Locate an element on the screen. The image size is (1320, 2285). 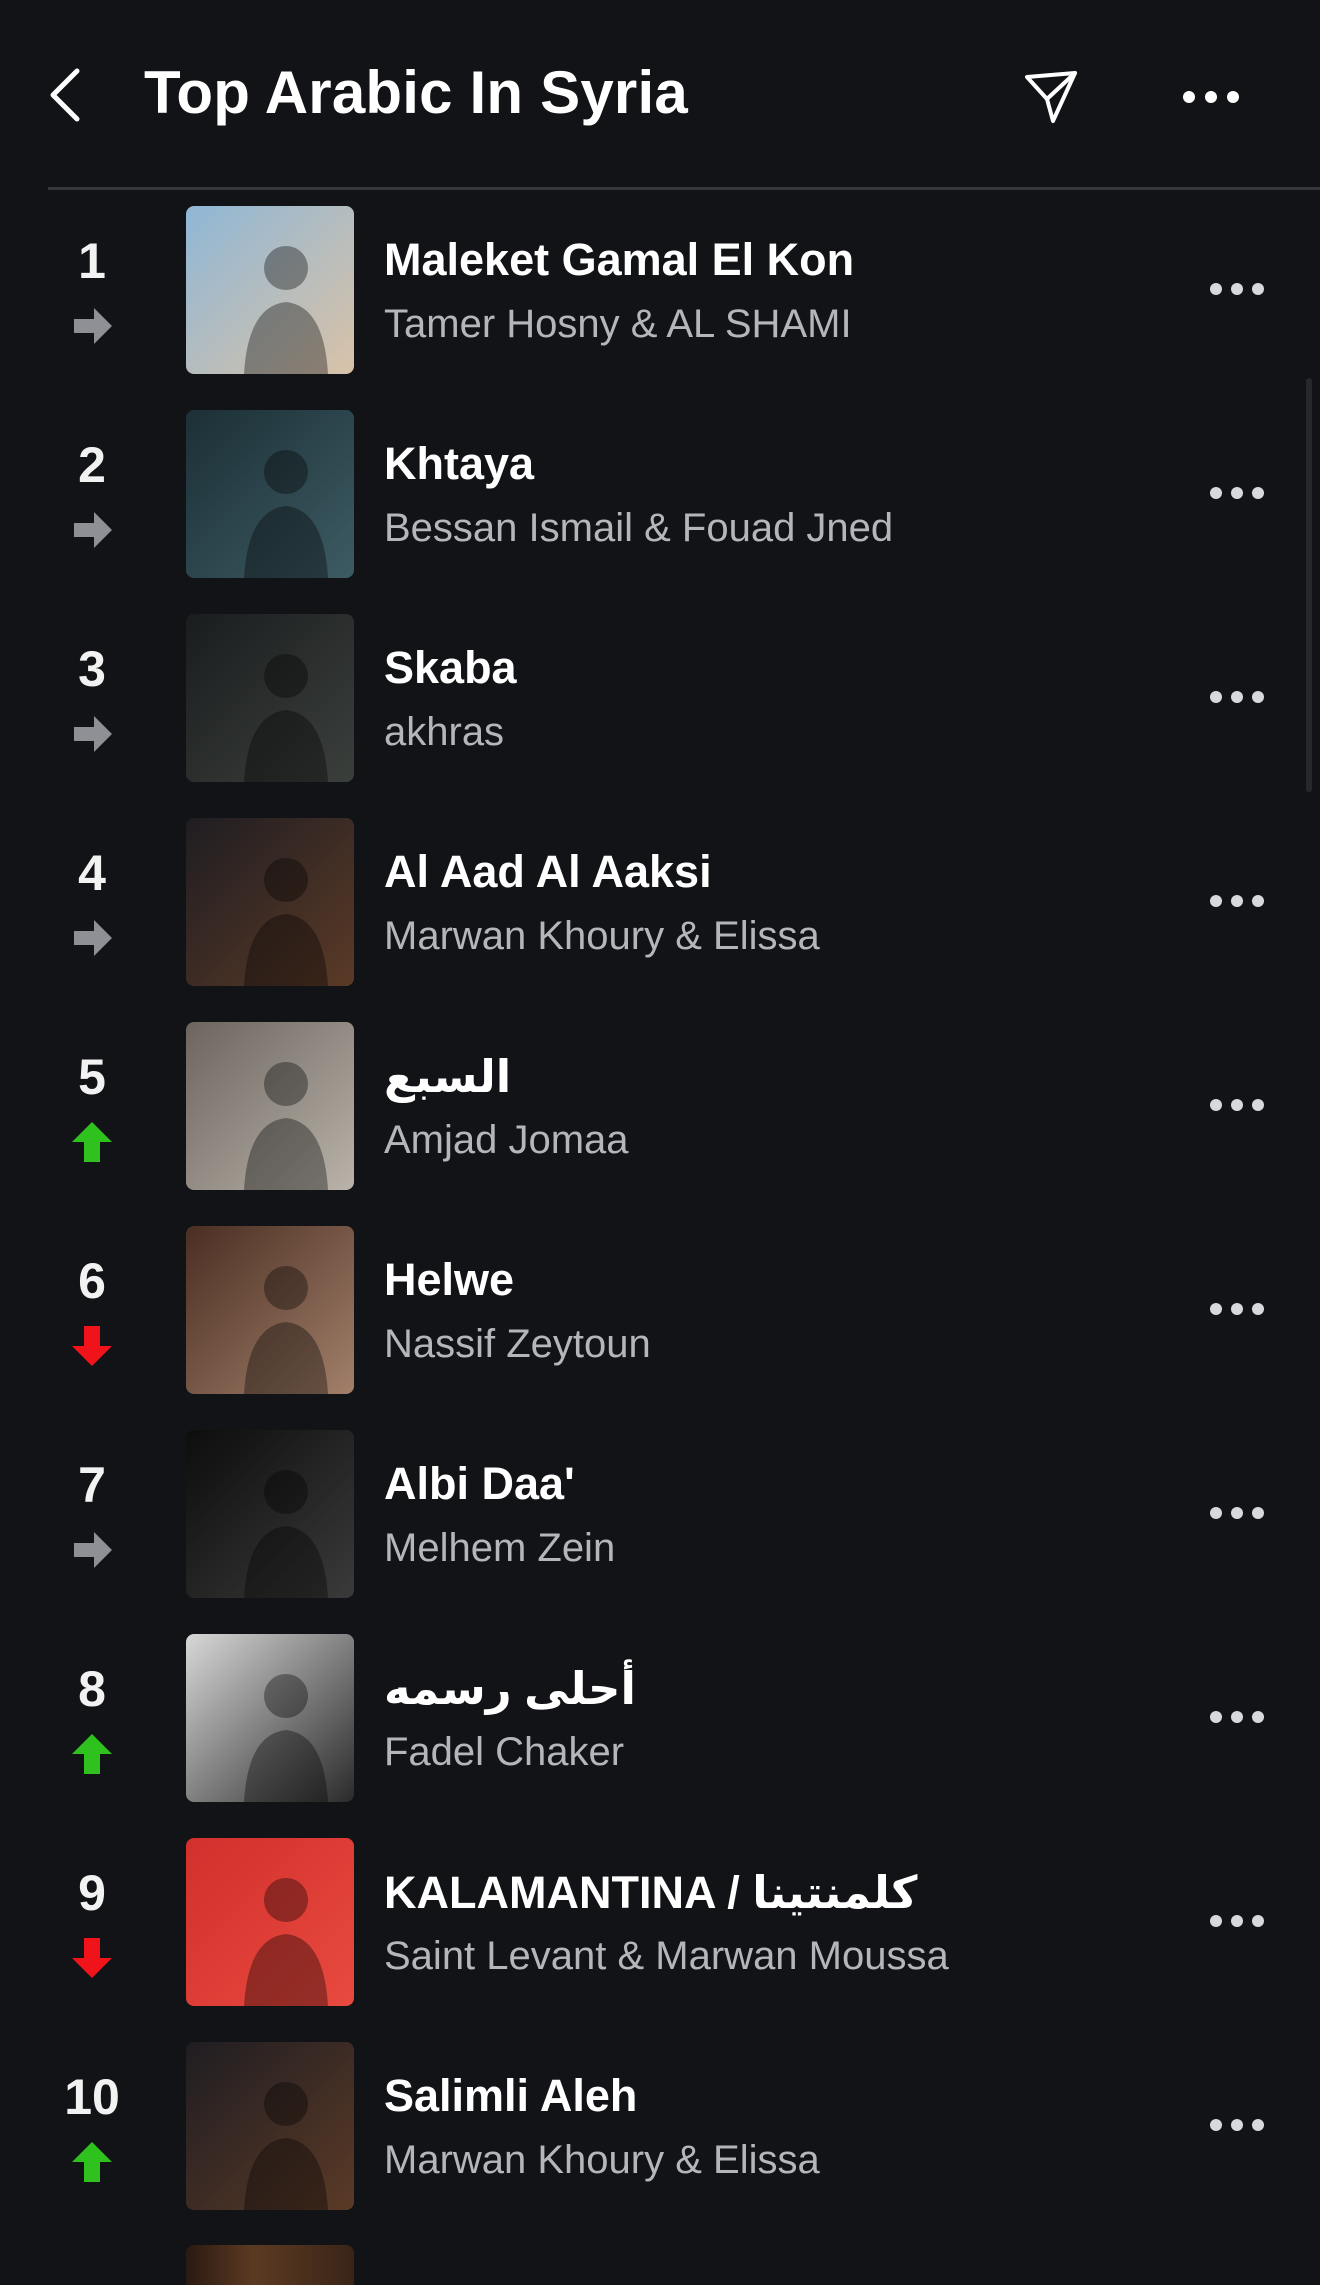
back-button is located at coordinates (65, 95).